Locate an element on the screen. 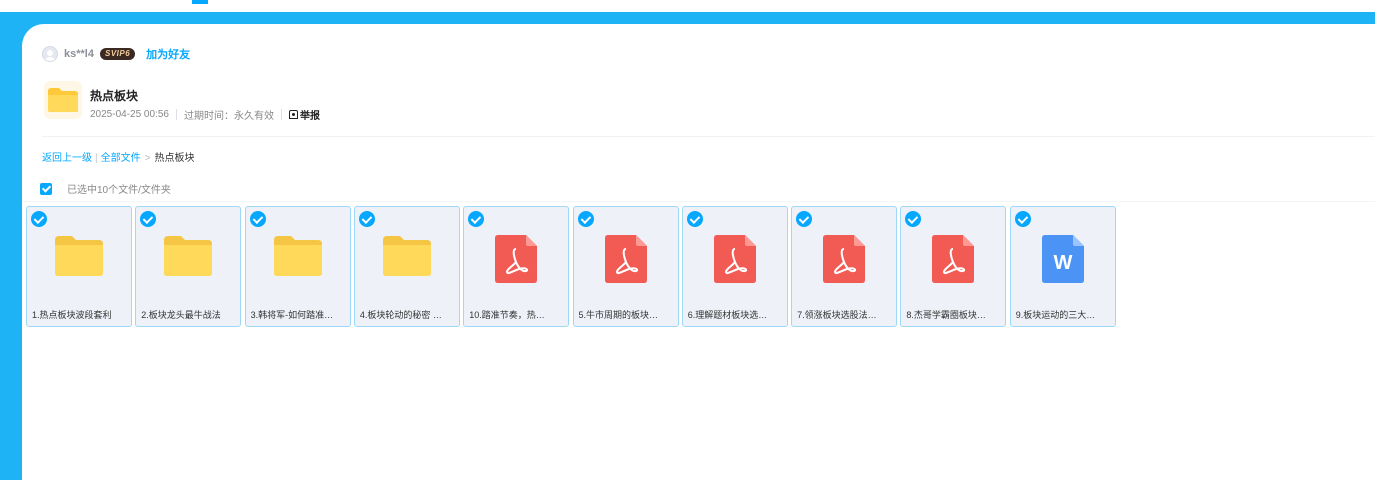 This screenshot has height=480, width=1375. file-card: 2.板块龙头最牛战法 is located at coordinates (188, 266).